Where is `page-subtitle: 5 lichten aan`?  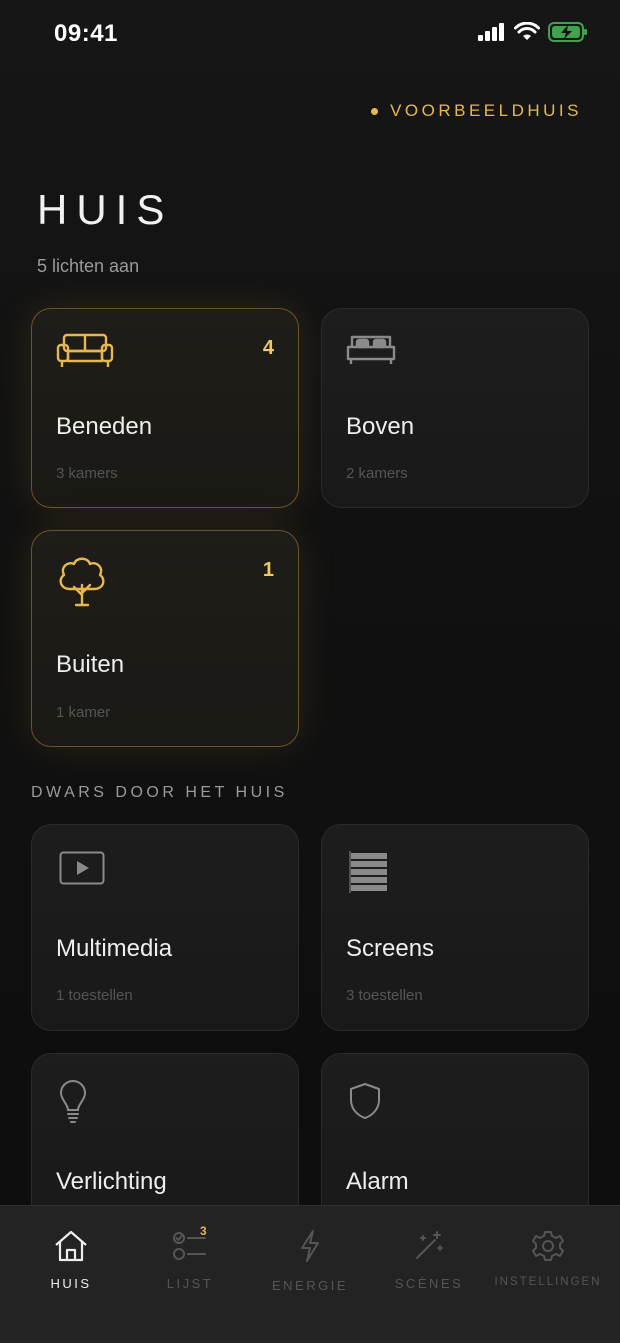
page-subtitle: 5 lichten aan is located at coordinates (88, 266).